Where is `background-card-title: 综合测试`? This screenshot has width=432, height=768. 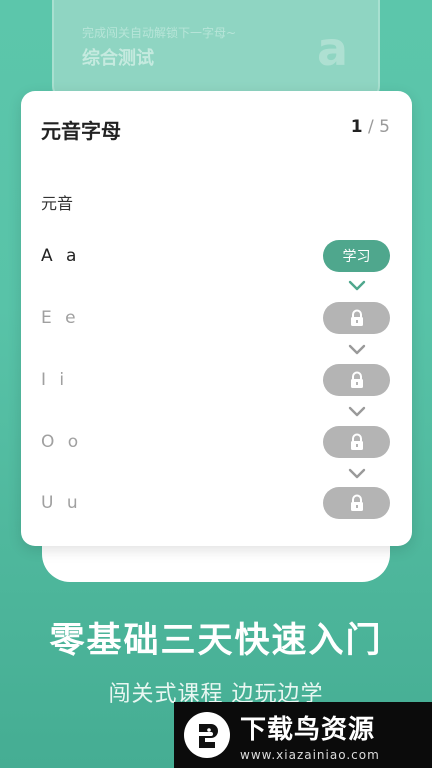
background-card-title: 综合测试 is located at coordinates (118, 58).